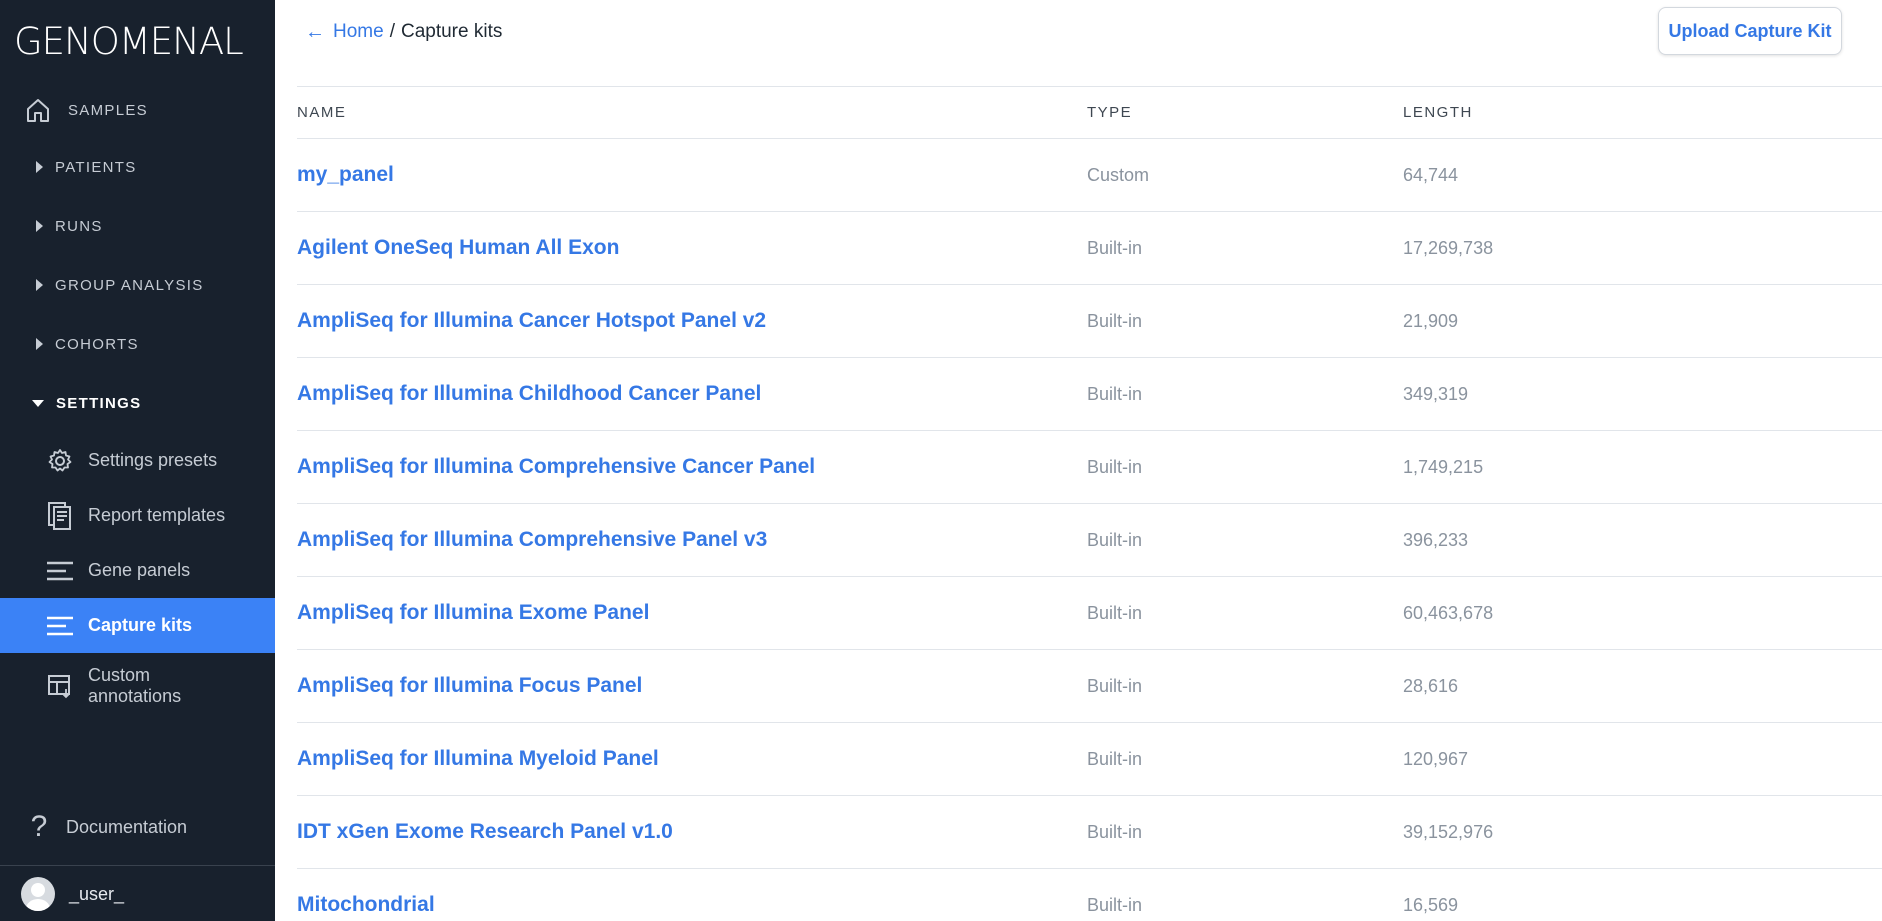 The image size is (1882, 921). What do you see at coordinates (692, 759) in the screenshot?
I see `cell-name: AmpliSeq for Illumina Myeloid Panel` at bounding box center [692, 759].